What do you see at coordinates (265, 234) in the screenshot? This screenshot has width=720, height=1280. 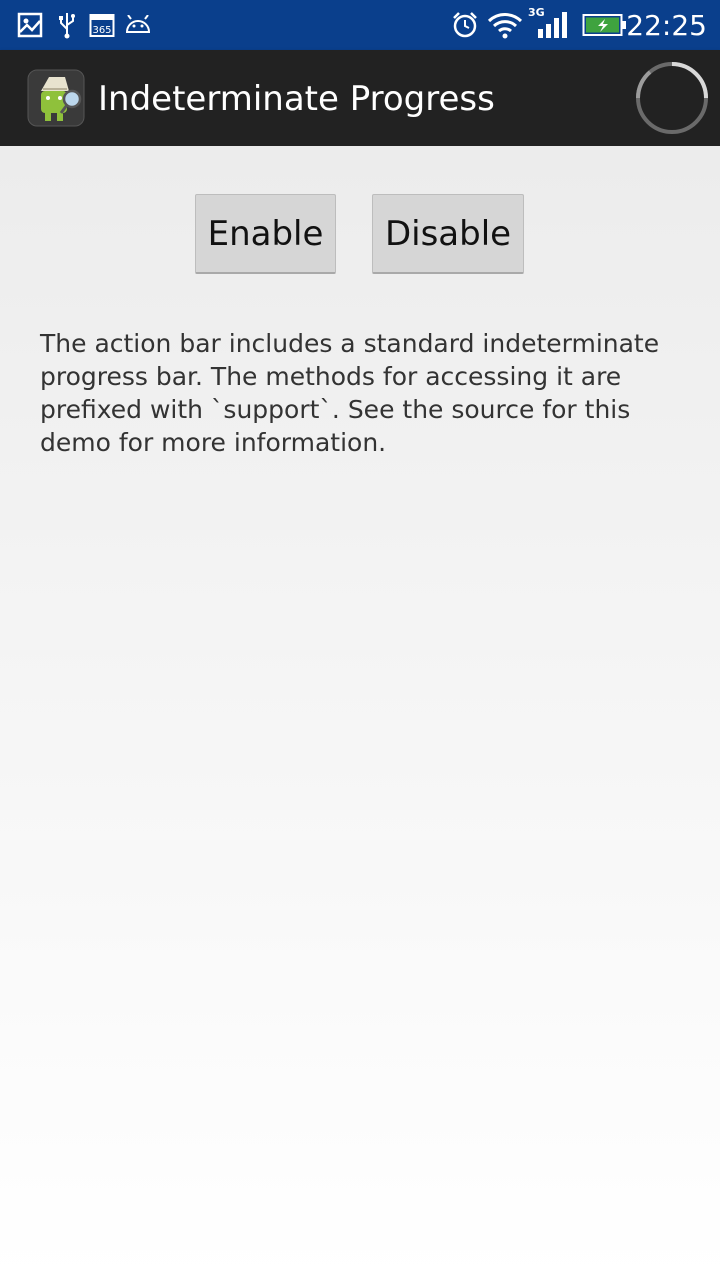 I see `enable-button: Enable` at bounding box center [265, 234].